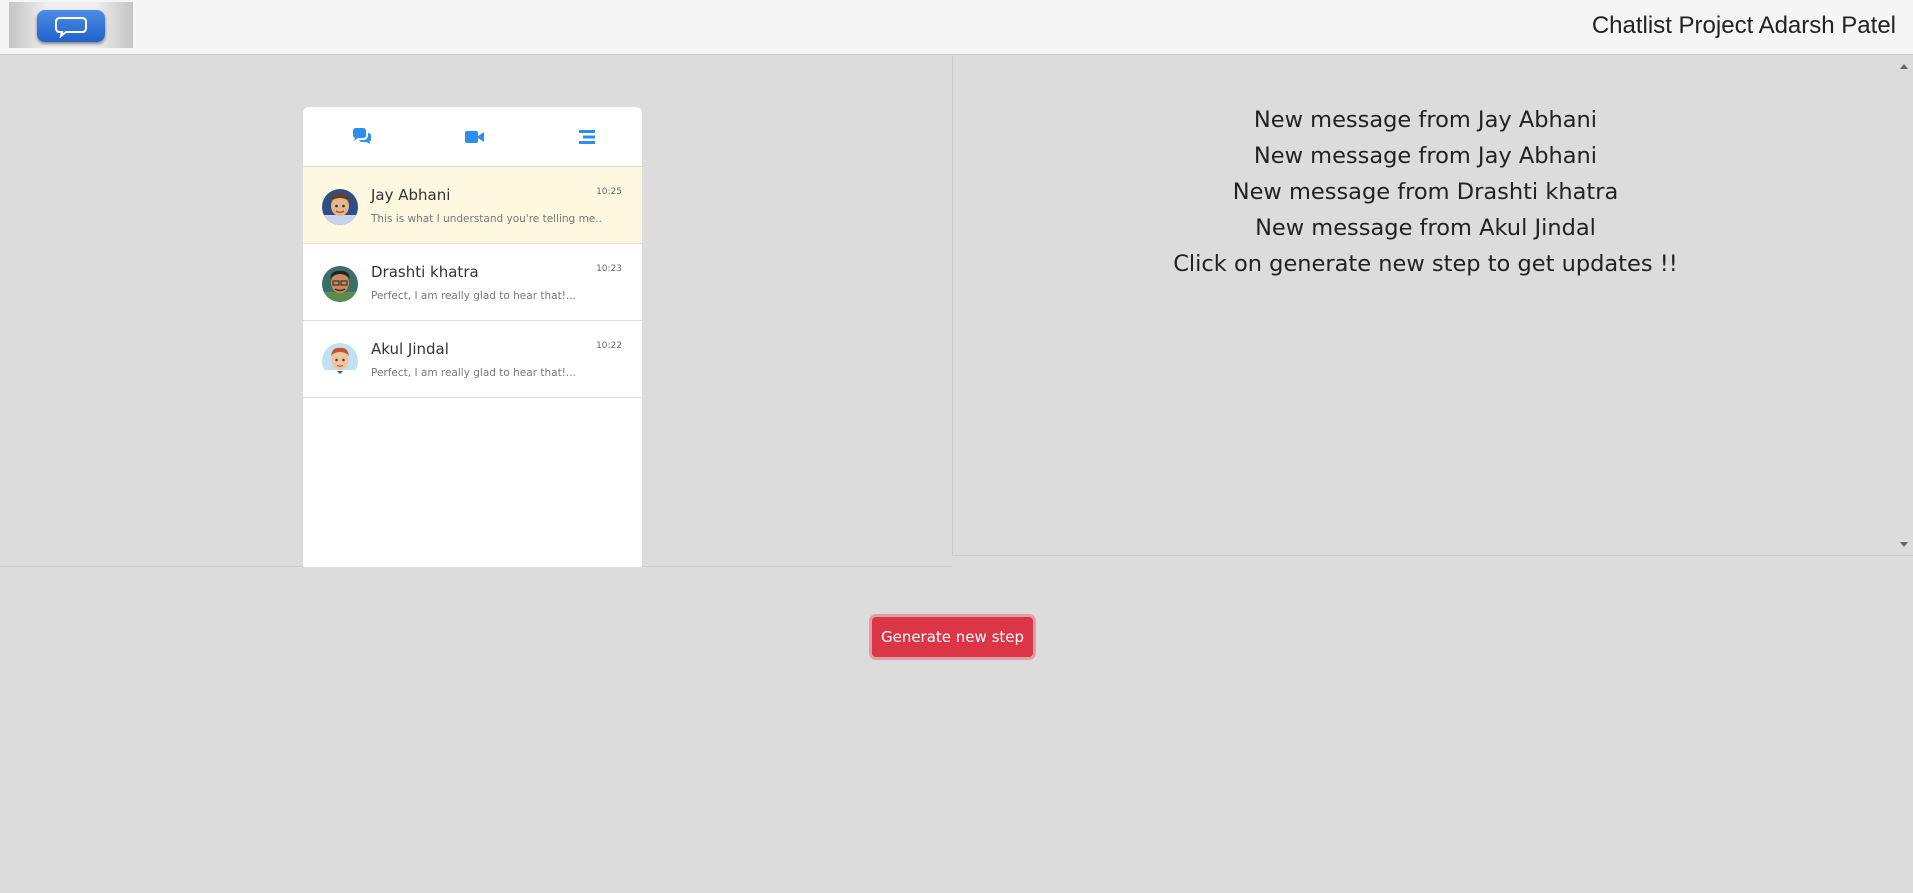 The width and height of the screenshot is (1913, 893). Describe the element at coordinates (609, 269) in the screenshot. I see `chat-time: 10:23` at that location.